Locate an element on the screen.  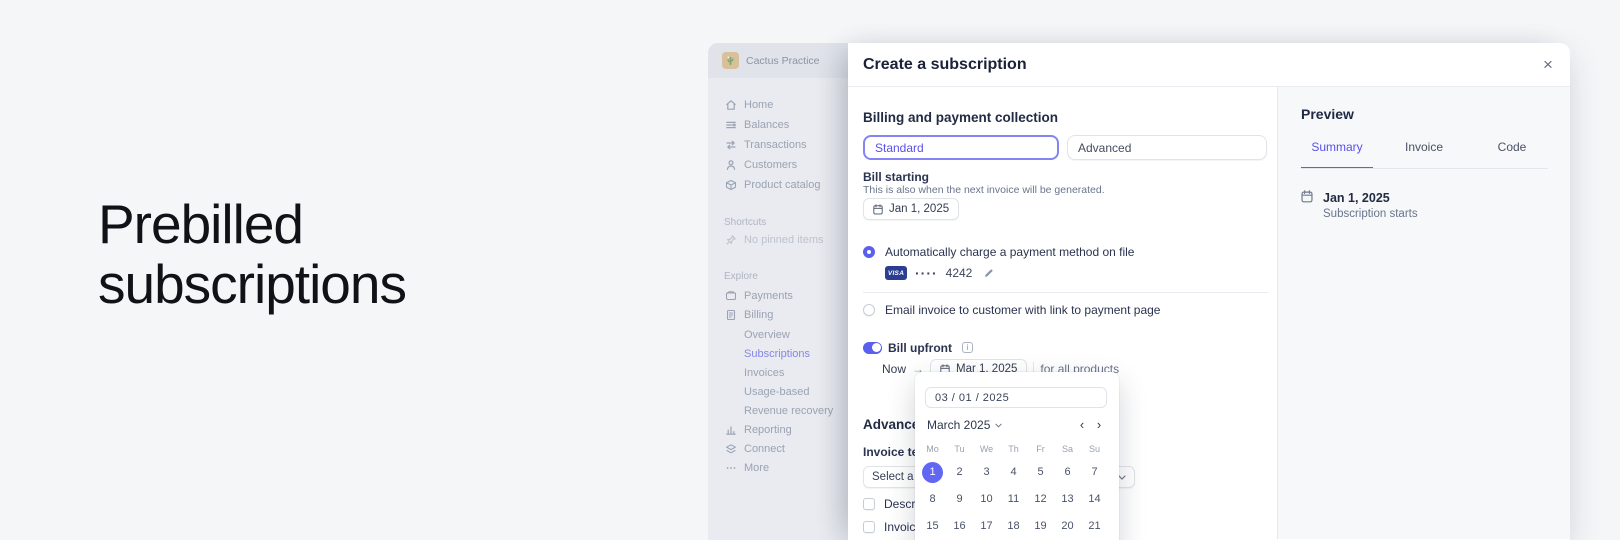
billing-icon is located at coordinates (731, 315).